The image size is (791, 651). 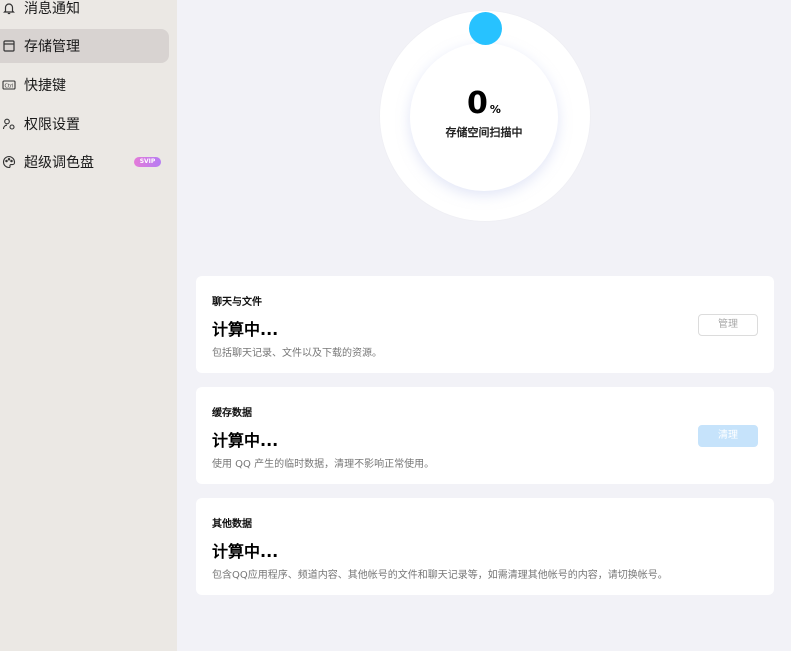 I want to click on svip-badge: SVIP, so click(x=147, y=162).